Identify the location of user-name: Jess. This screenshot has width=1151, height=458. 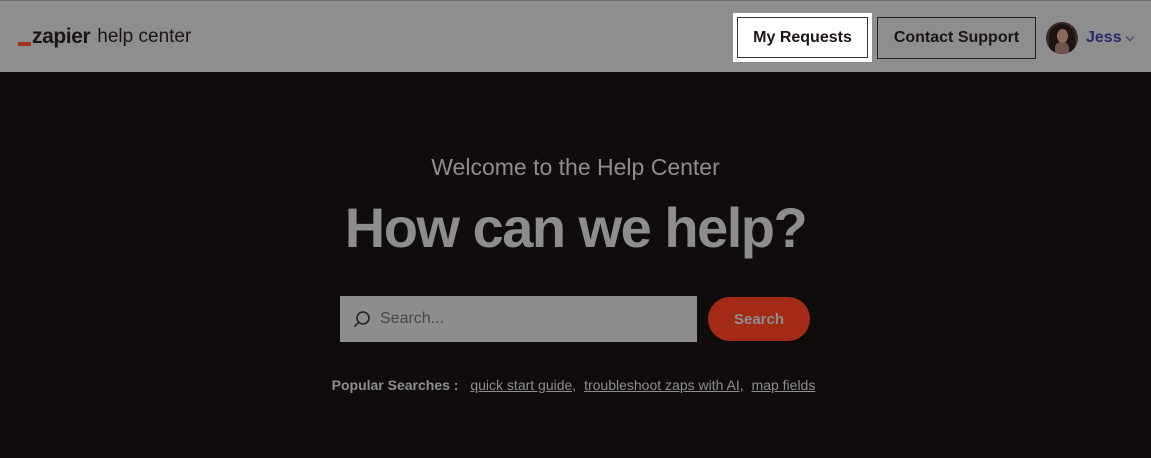
(1104, 37).